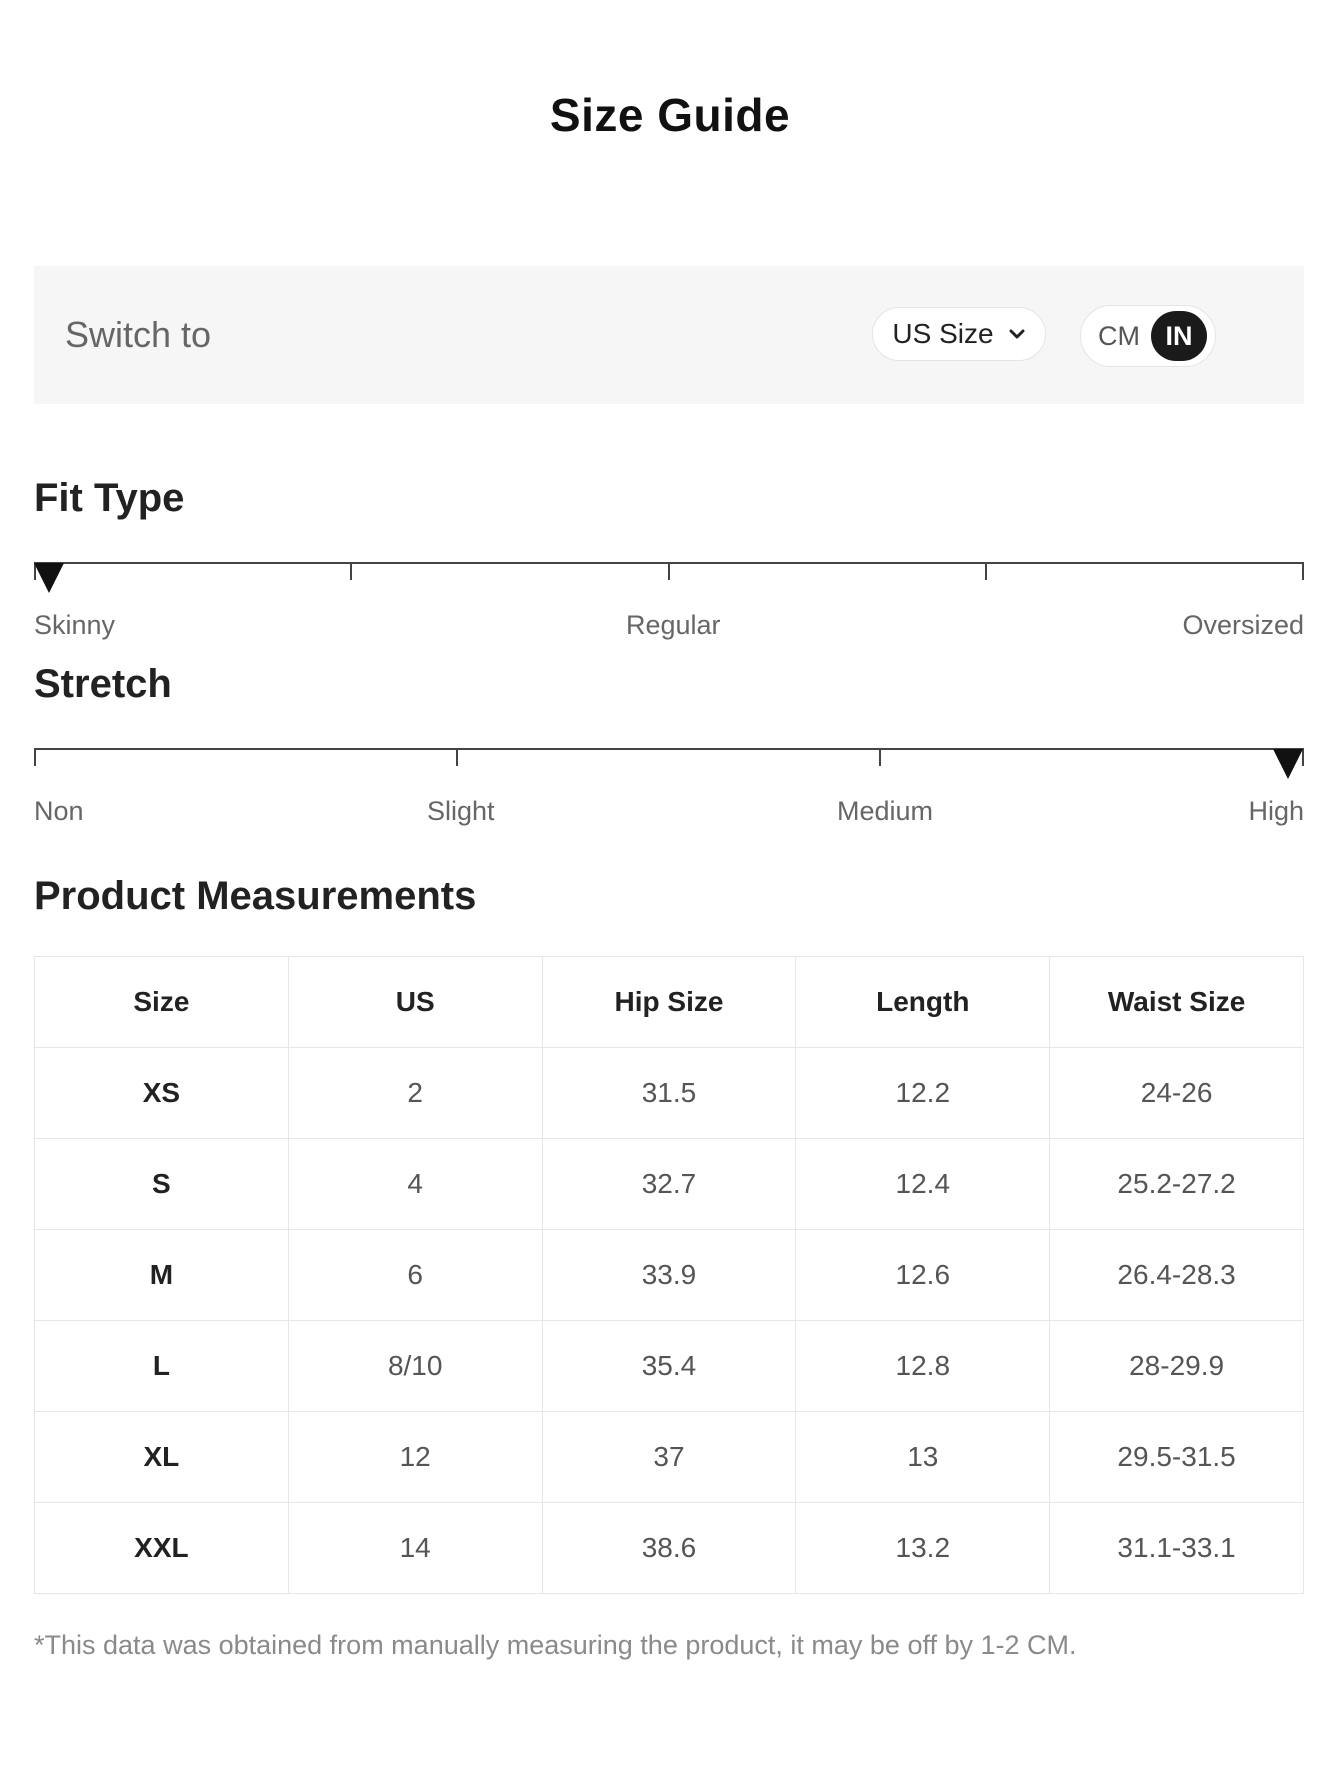 The width and height of the screenshot is (1340, 1785). Describe the element at coordinates (1176, 1275) in the screenshot. I see `waist-size-cell: 26.4-28.3` at that location.